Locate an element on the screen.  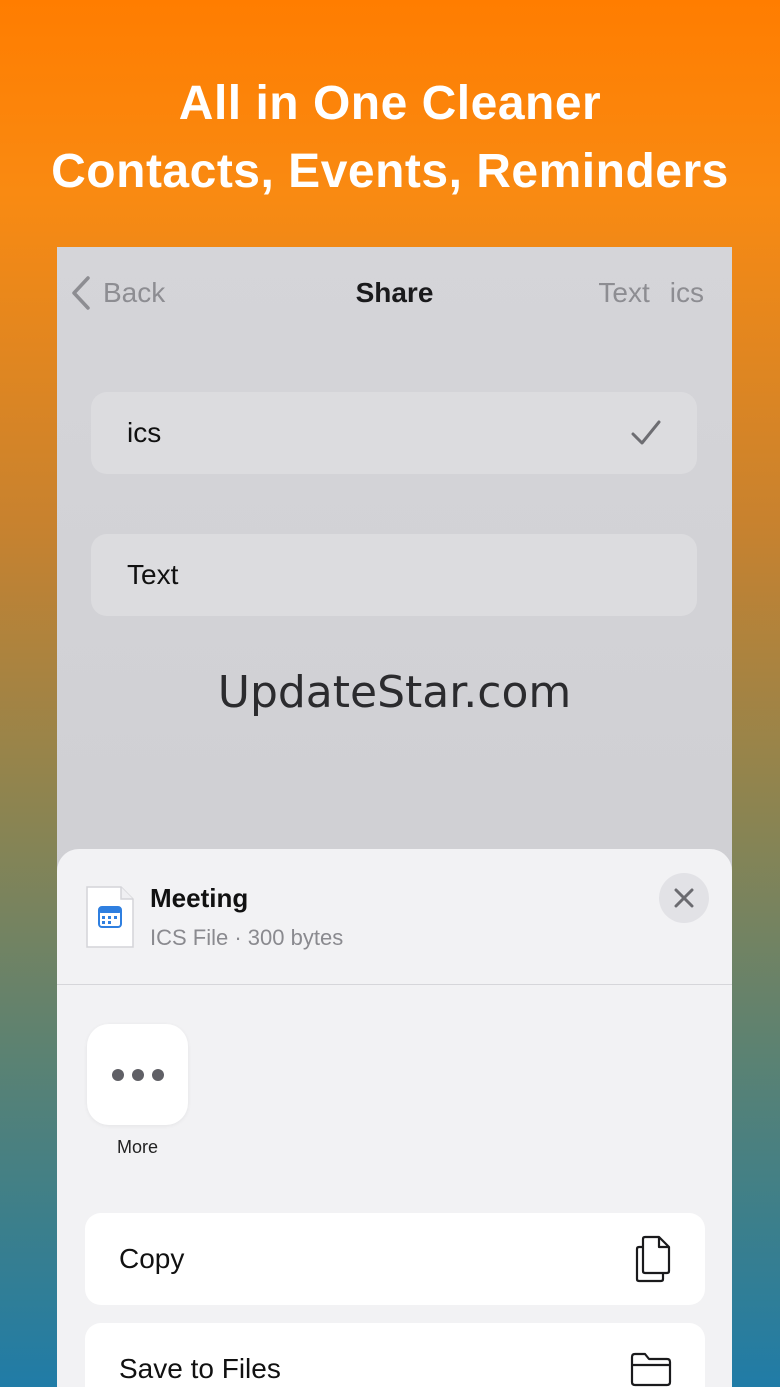
action-label: Save to Files is located at coordinates (200, 1368).